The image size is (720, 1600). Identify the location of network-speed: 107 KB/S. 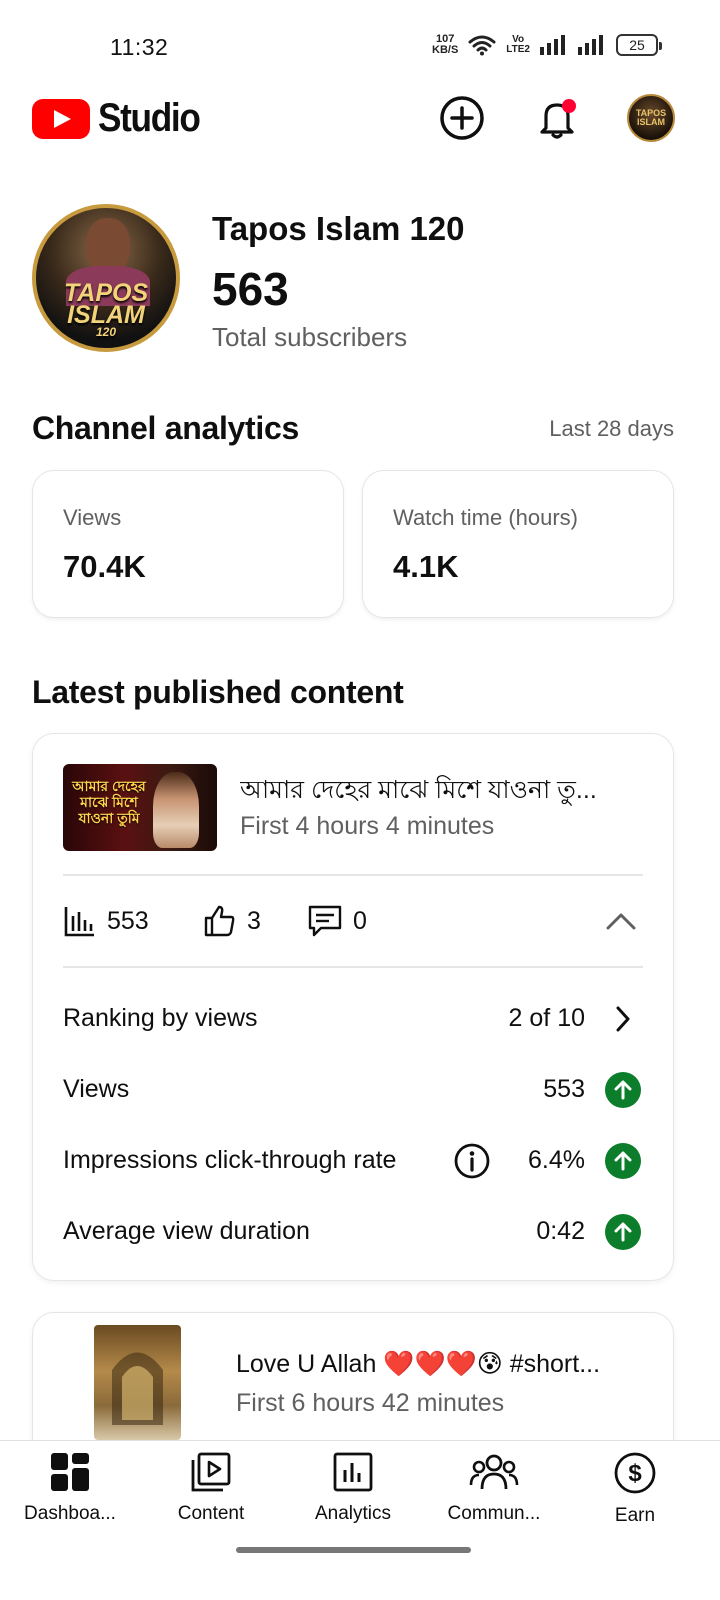
(445, 45).